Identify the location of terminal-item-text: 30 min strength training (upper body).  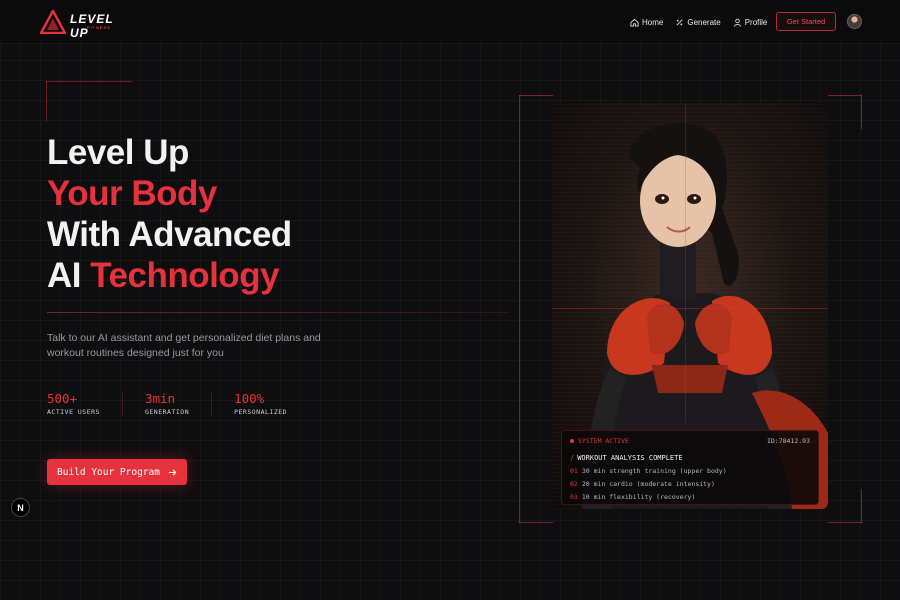
(654, 471).